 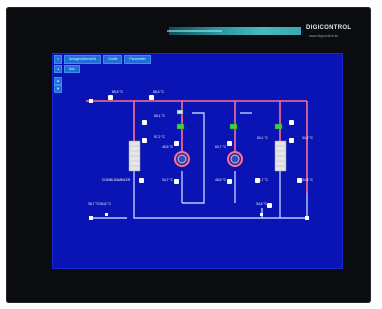 What do you see at coordinates (168, 180) in the screenshot?
I see `sensor-pump1-bottom: 34,7 °C` at bounding box center [168, 180].